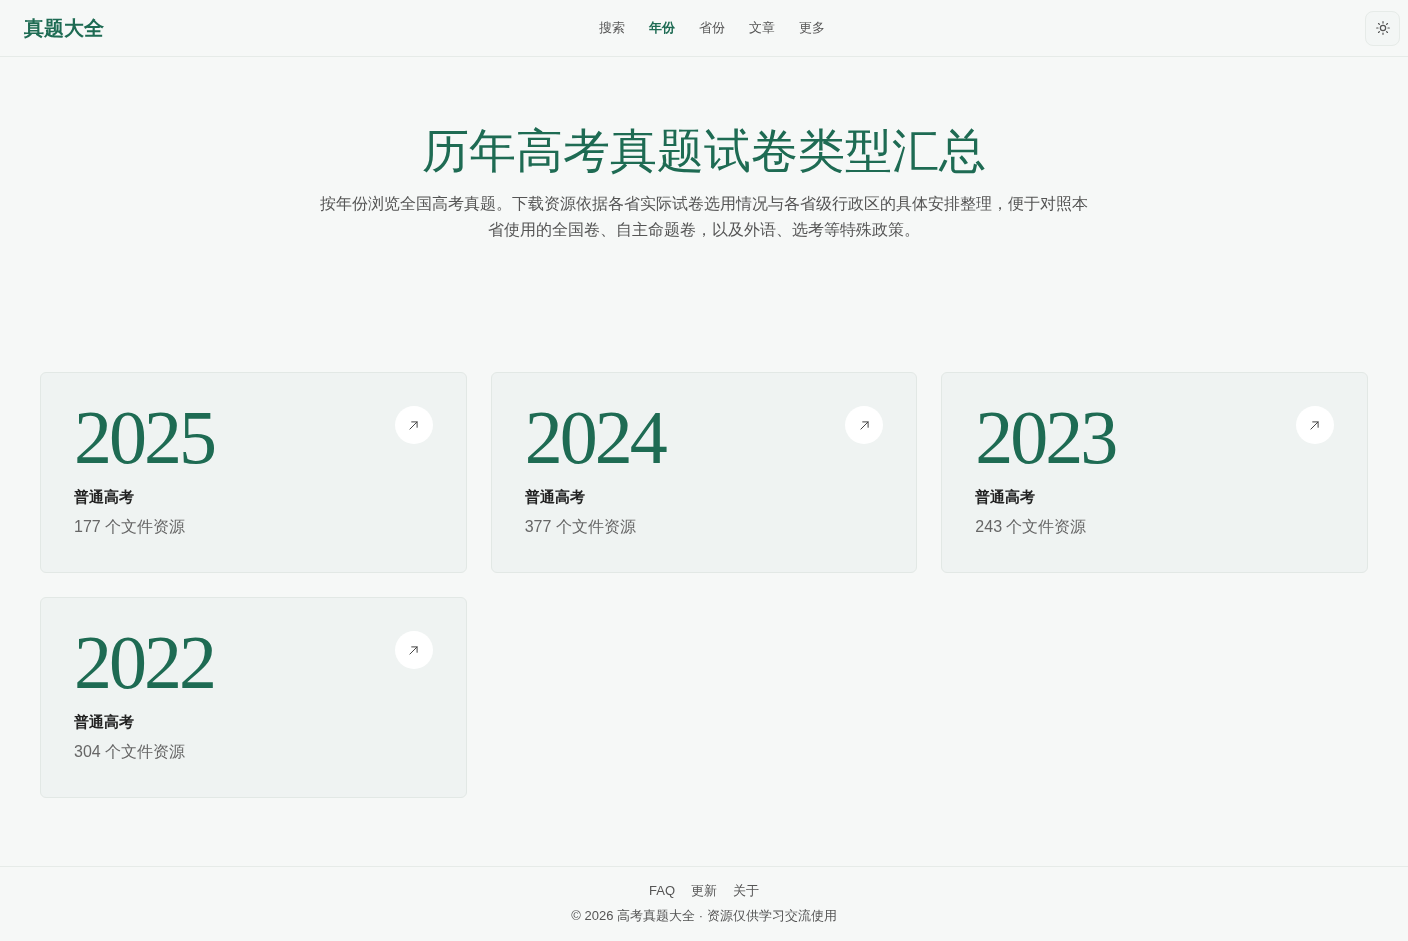 This screenshot has width=1408, height=941. Describe the element at coordinates (812, 28) in the screenshot. I see `nav-link: 更多` at that location.